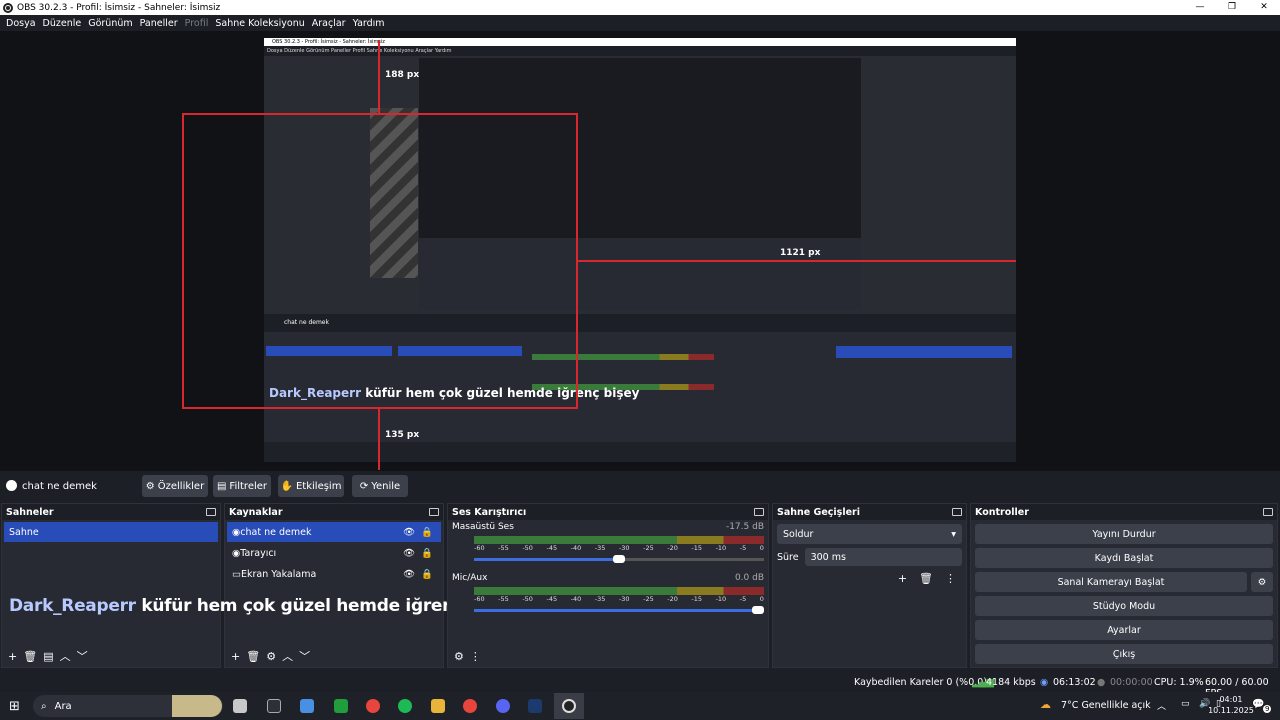 Image resolution: width=1280 pixels, height=720 pixels. What do you see at coordinates (307, 706) in the screenshot?
I see `store-icon` at bounding box center [307, 706].